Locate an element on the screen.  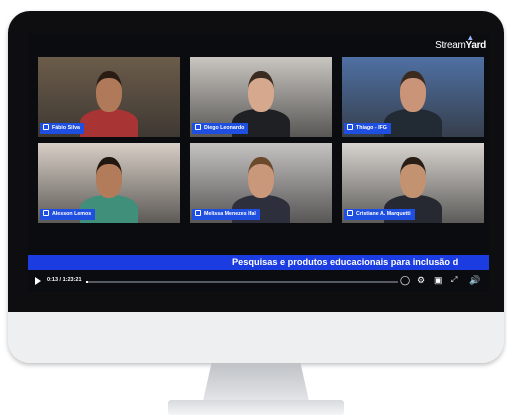
settings-gear-icon: ⚙ is located at coordinates (421, 280).